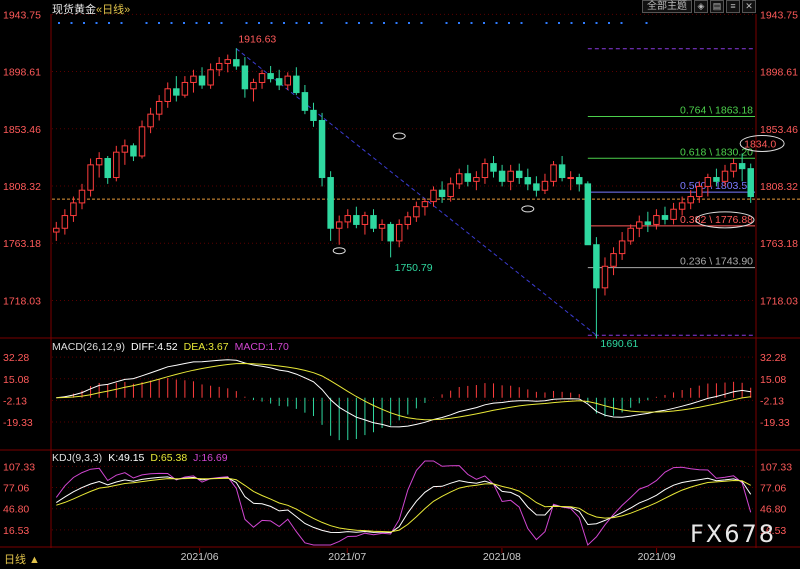 The height and width of the screenshot is (569, 800). I want to click on adjust-icon: ◈, so click(701, 6).